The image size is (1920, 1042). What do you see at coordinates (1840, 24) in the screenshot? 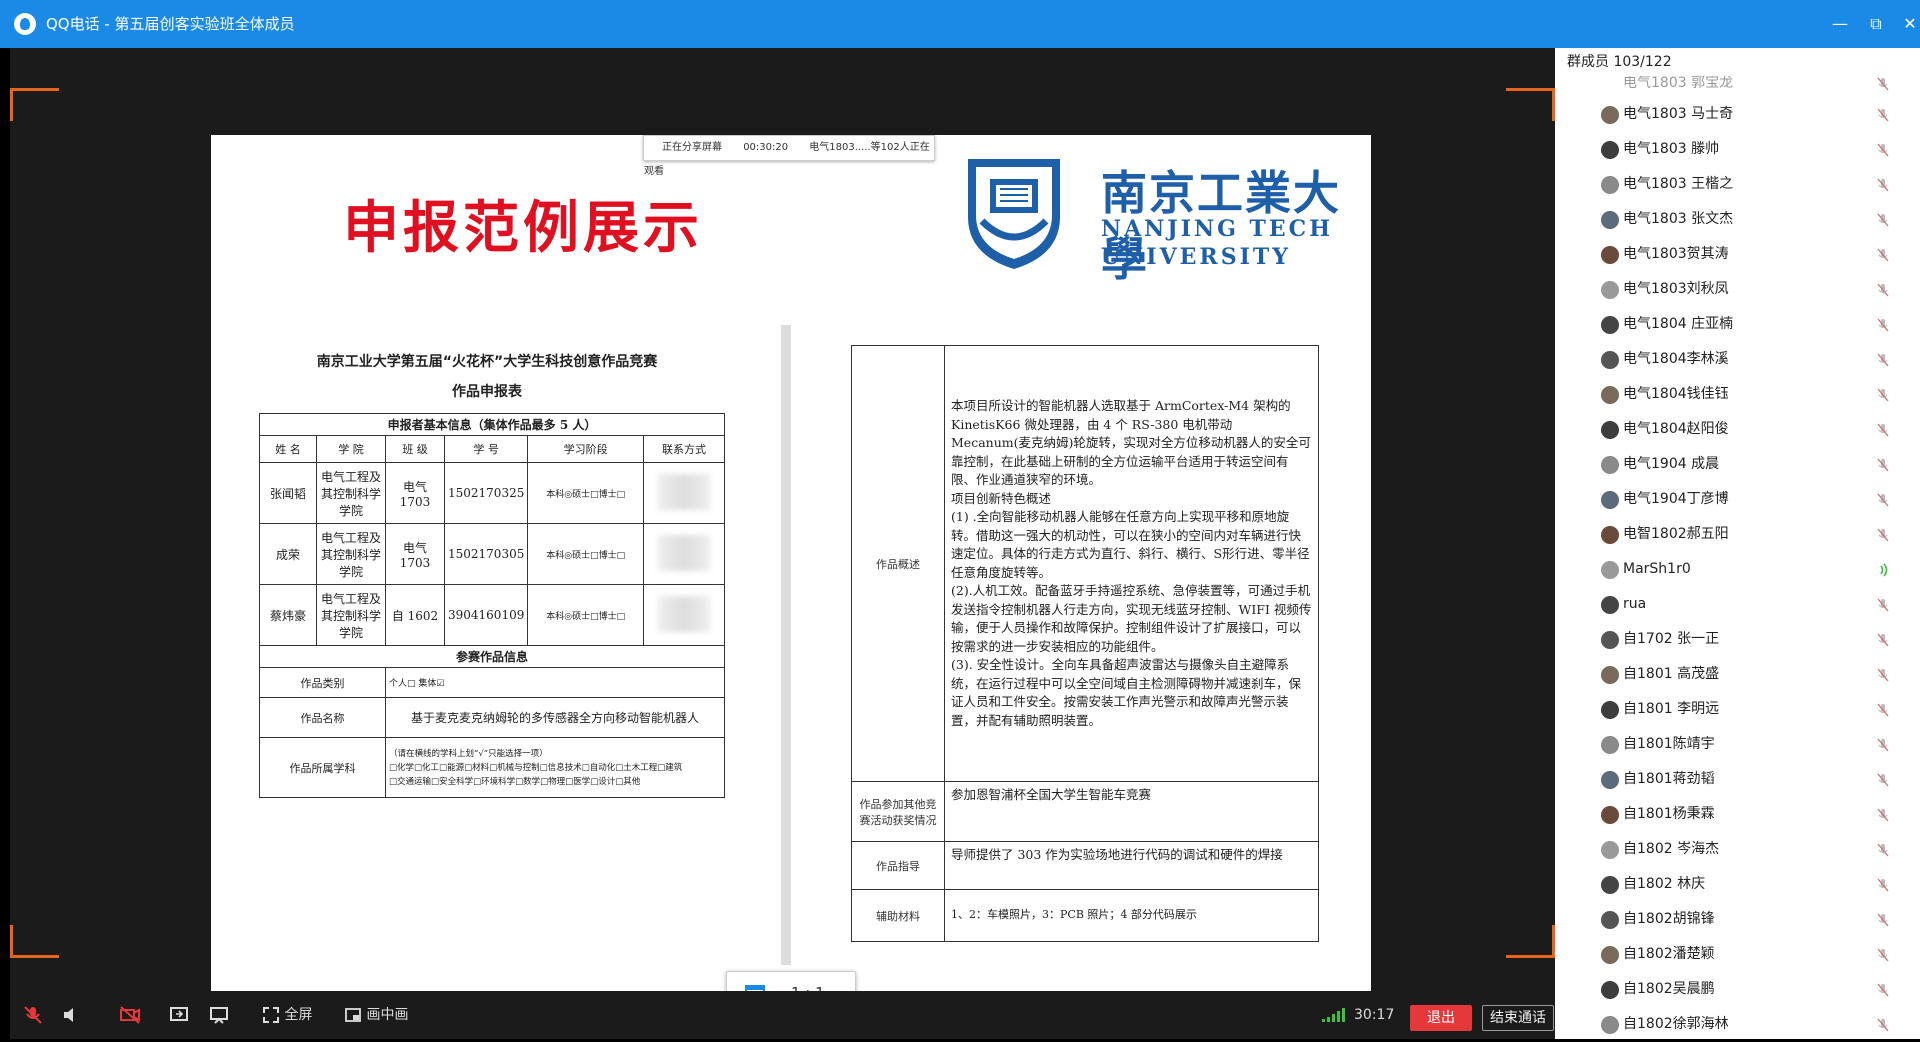
I see `minimize-icon: —` at bounding box center [1840, 24].